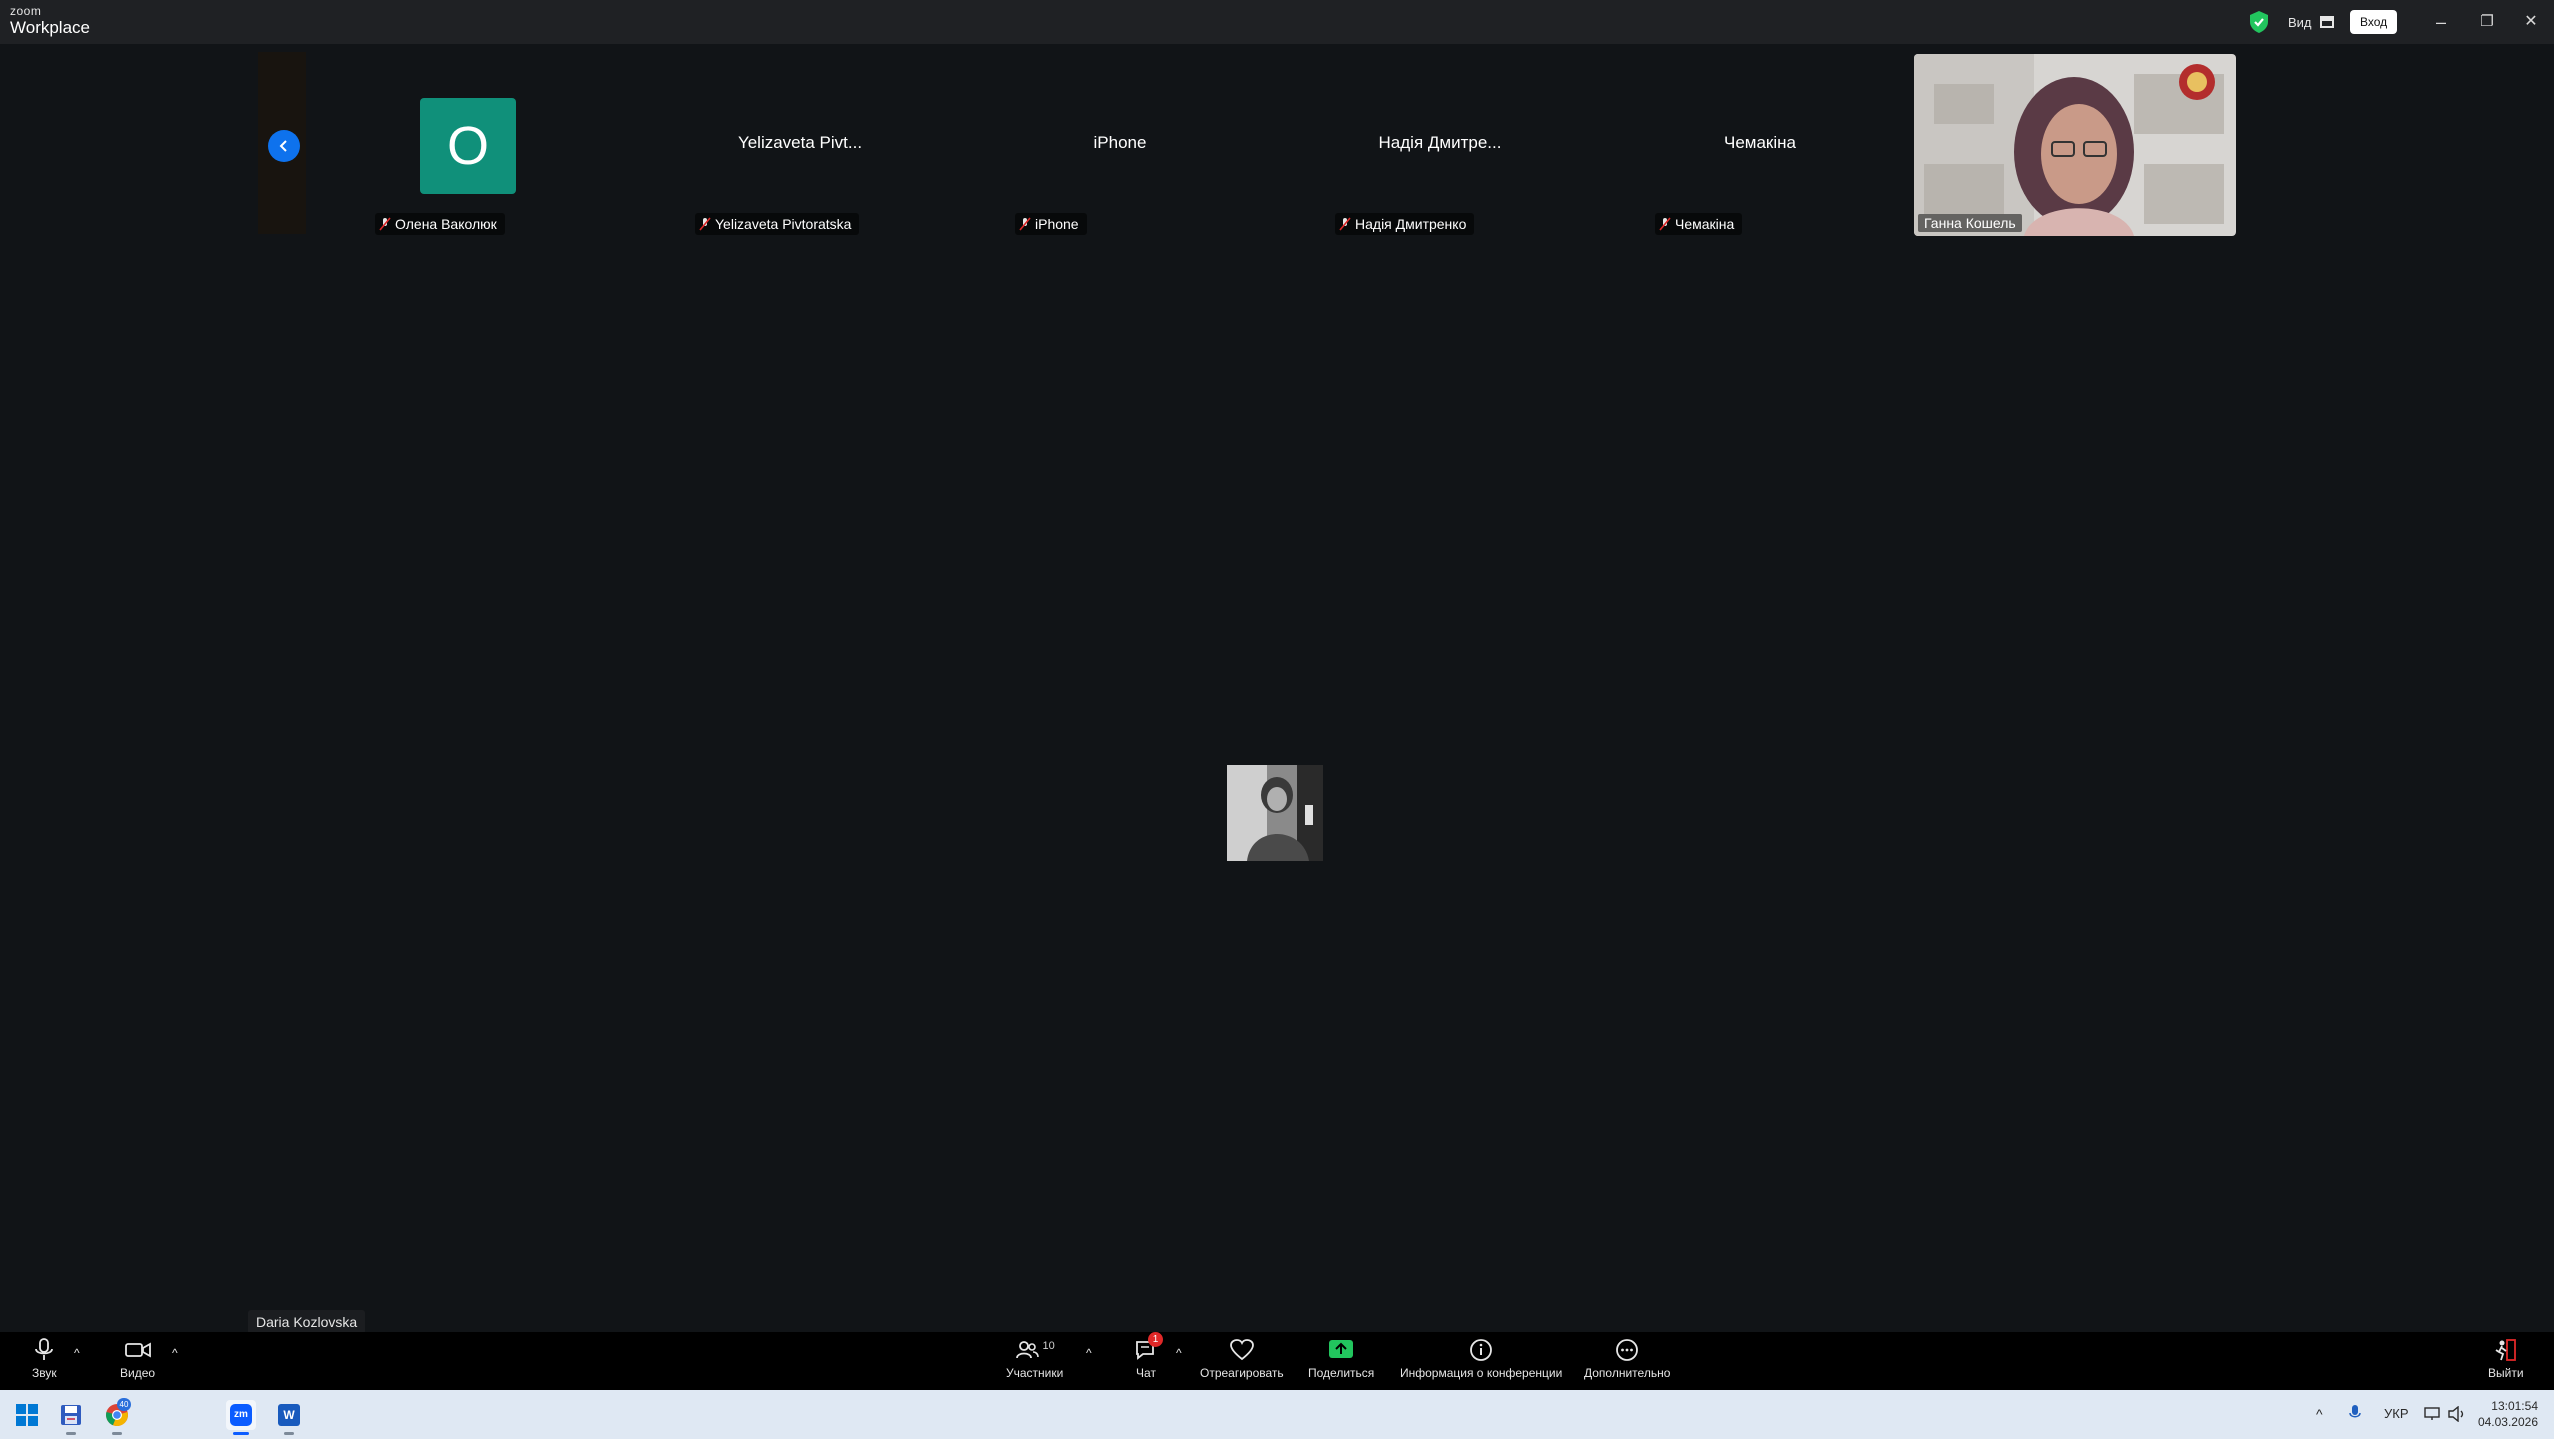 This screenshot has width=2554, height=1439. Describe the element at coordinates (1705, 224) in the screenshot. I see `participant-name: Чемакіна` at that location.